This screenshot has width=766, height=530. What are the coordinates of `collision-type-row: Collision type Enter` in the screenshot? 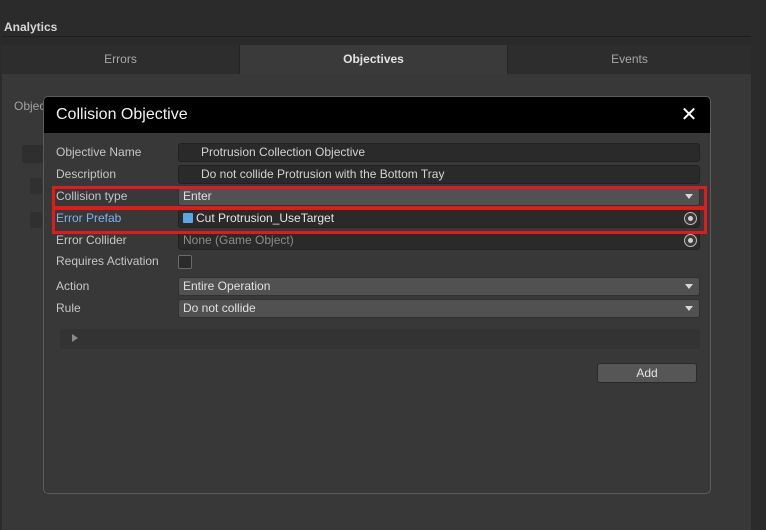 It's located at (377, 197).